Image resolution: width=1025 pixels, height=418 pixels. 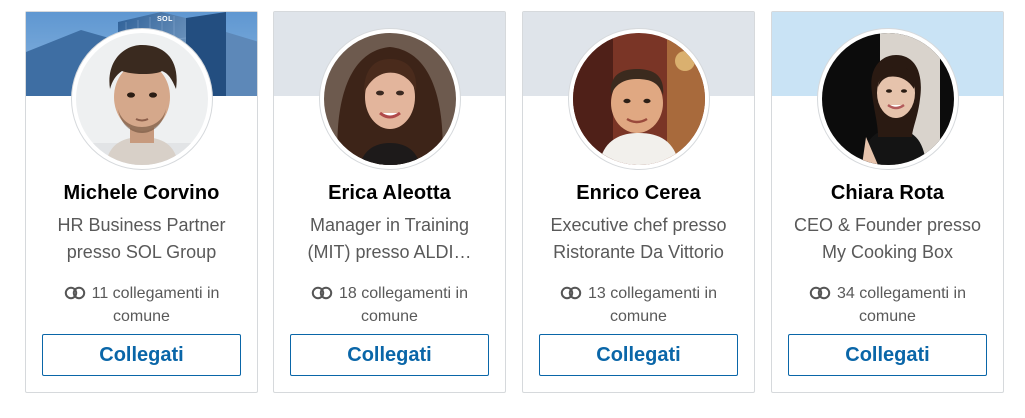 What do you see at coordinates (389, 305) in the screenshot?
I see `shared-connections: 18 collegamenti in comune` at bounding box center [389, 305].